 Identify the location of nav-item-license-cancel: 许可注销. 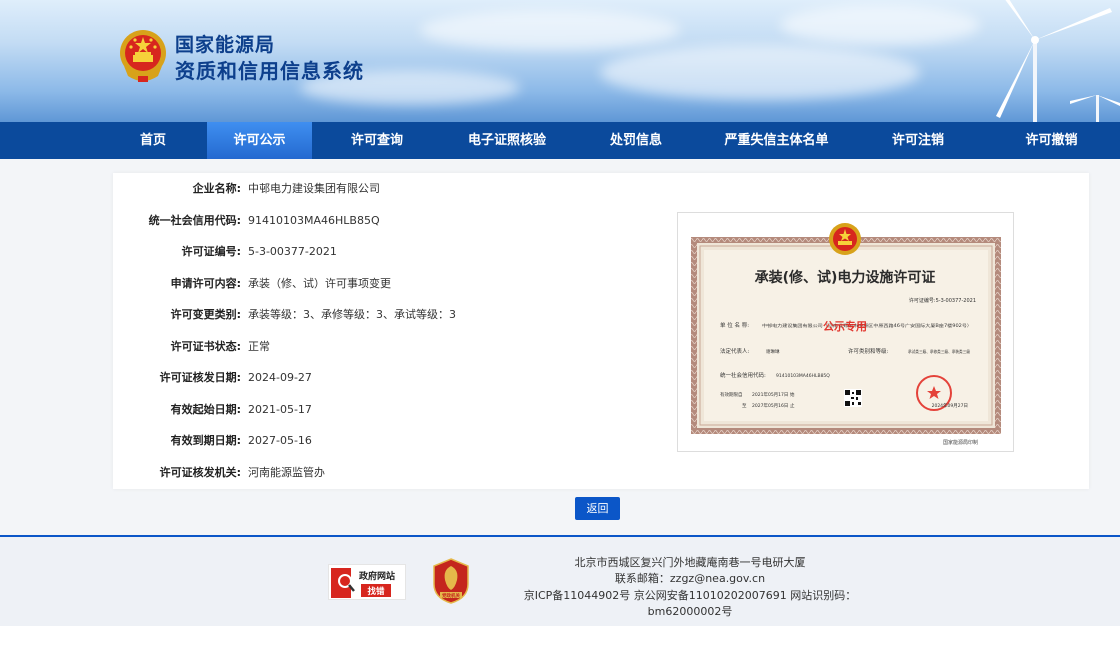
(918, 140).